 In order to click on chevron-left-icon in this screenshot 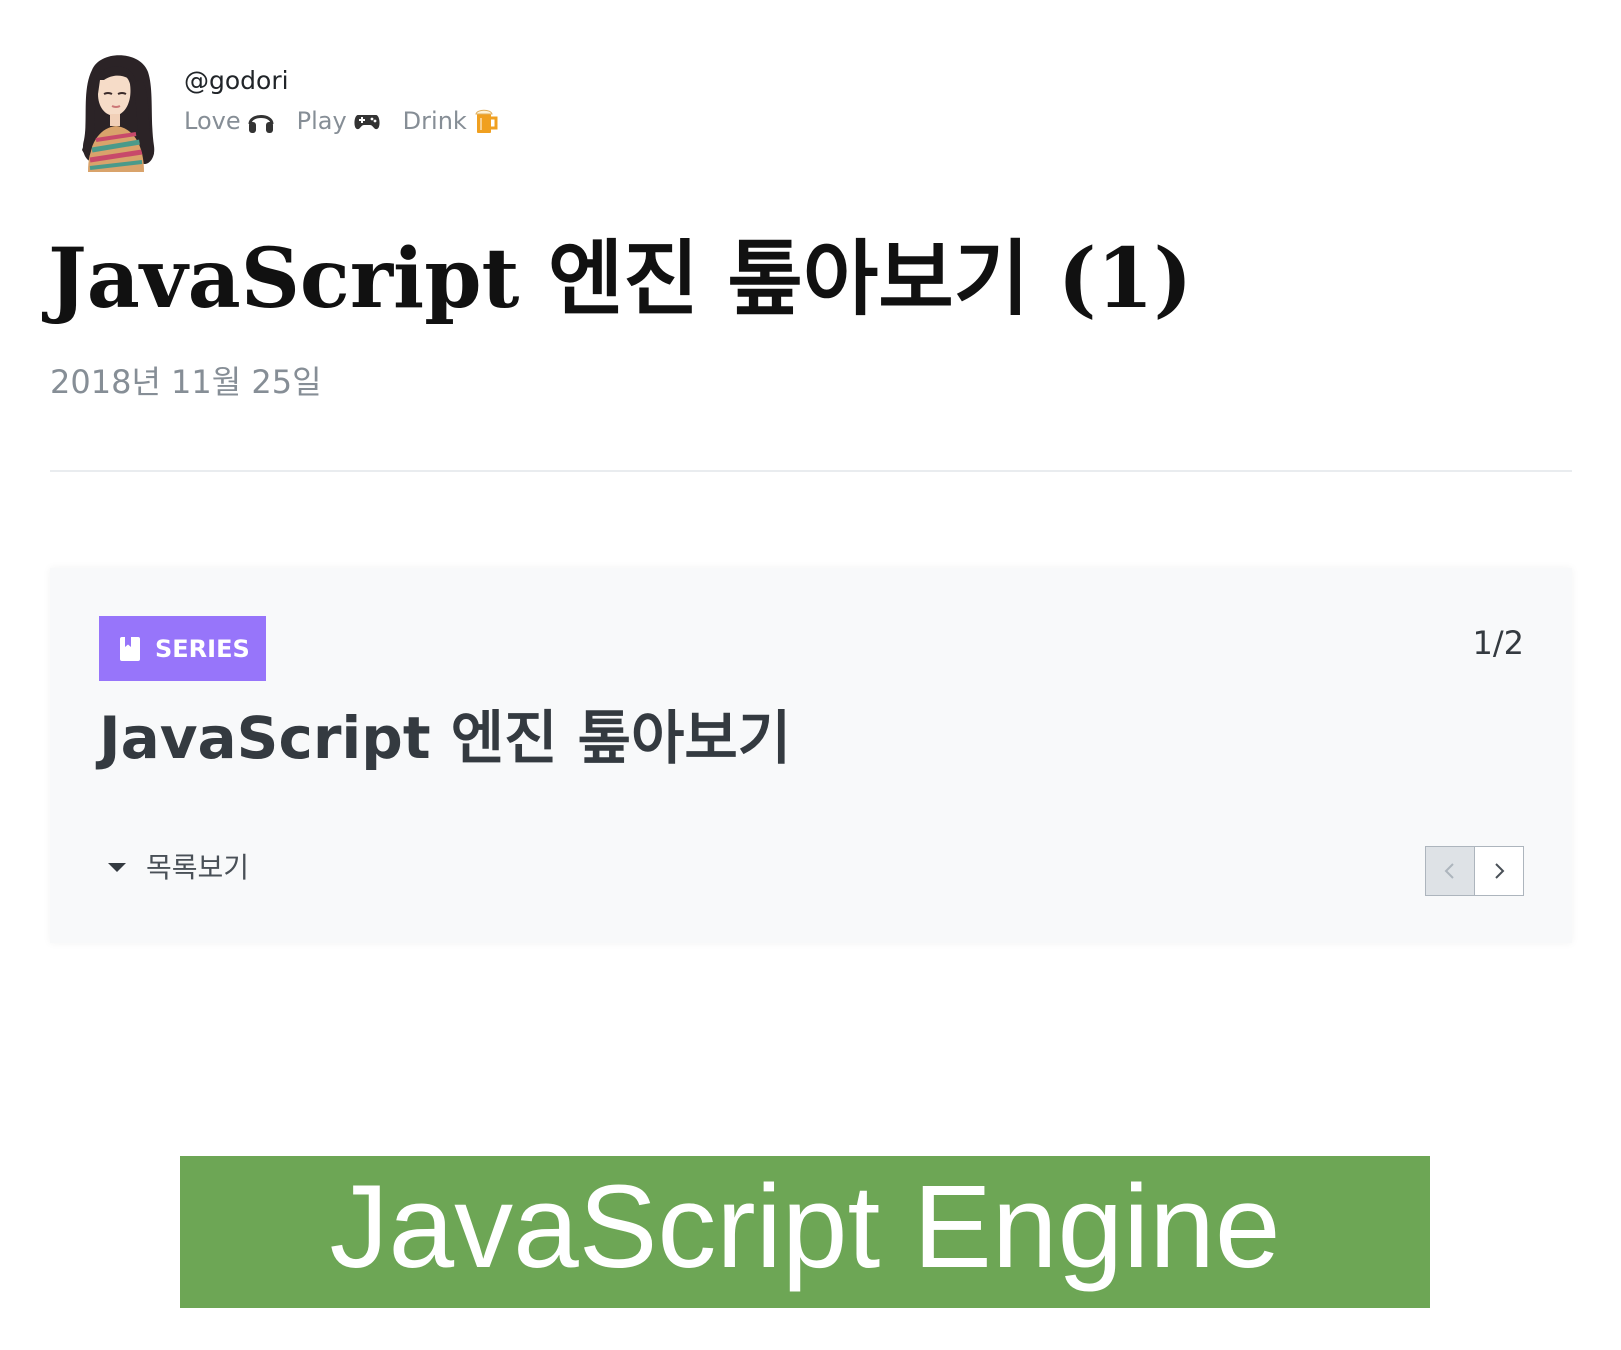, I will do `click(1449, 871)`.